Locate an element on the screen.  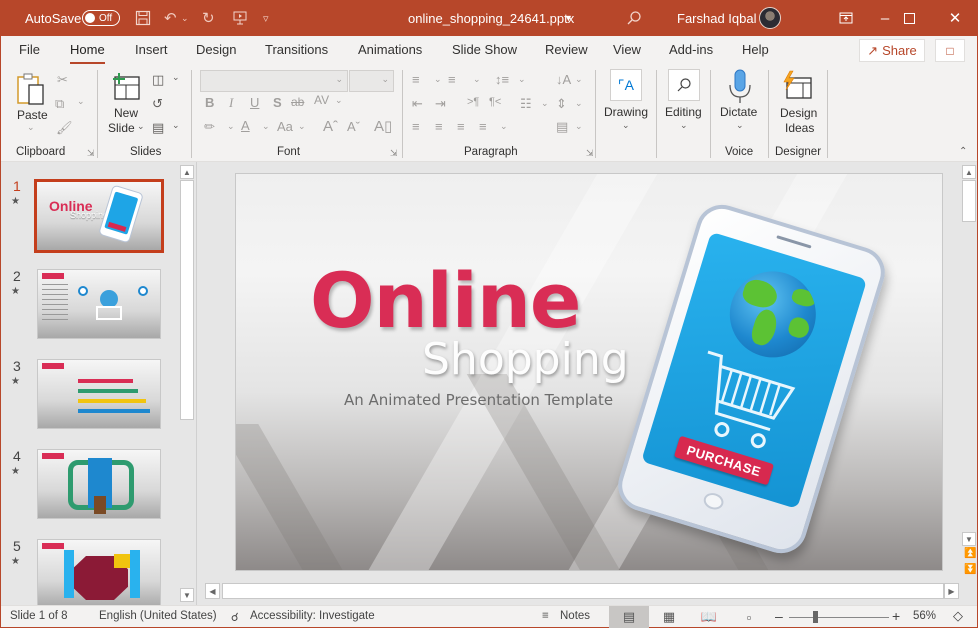
design-ideas-label-1: Design is located at coordinates (798, 113).